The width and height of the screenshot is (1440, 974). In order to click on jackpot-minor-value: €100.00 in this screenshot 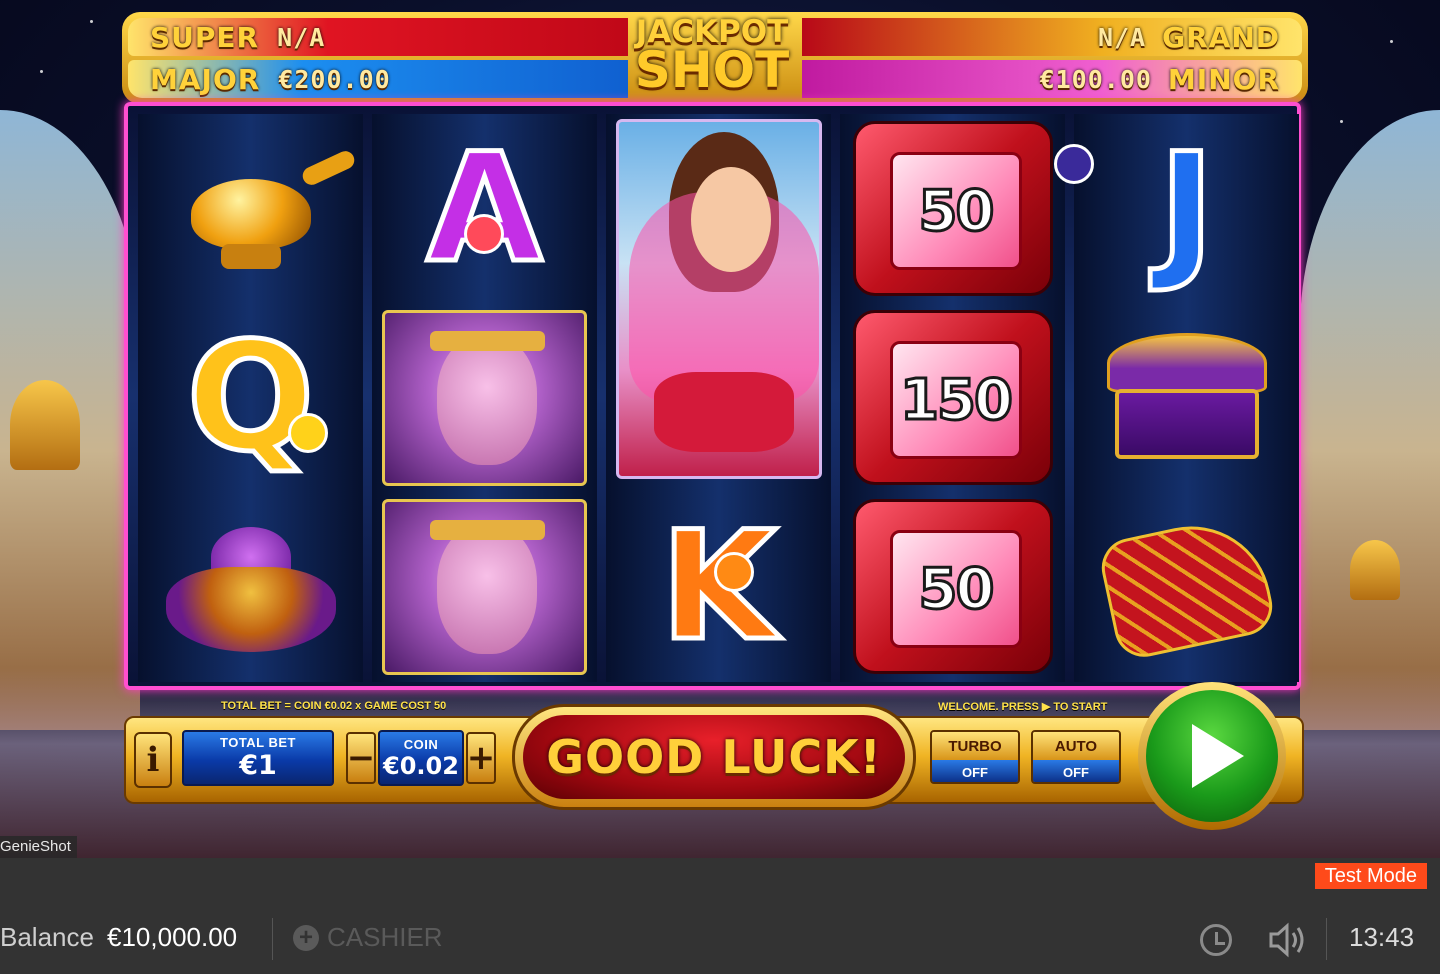, I will do `click(1095, 79)`.